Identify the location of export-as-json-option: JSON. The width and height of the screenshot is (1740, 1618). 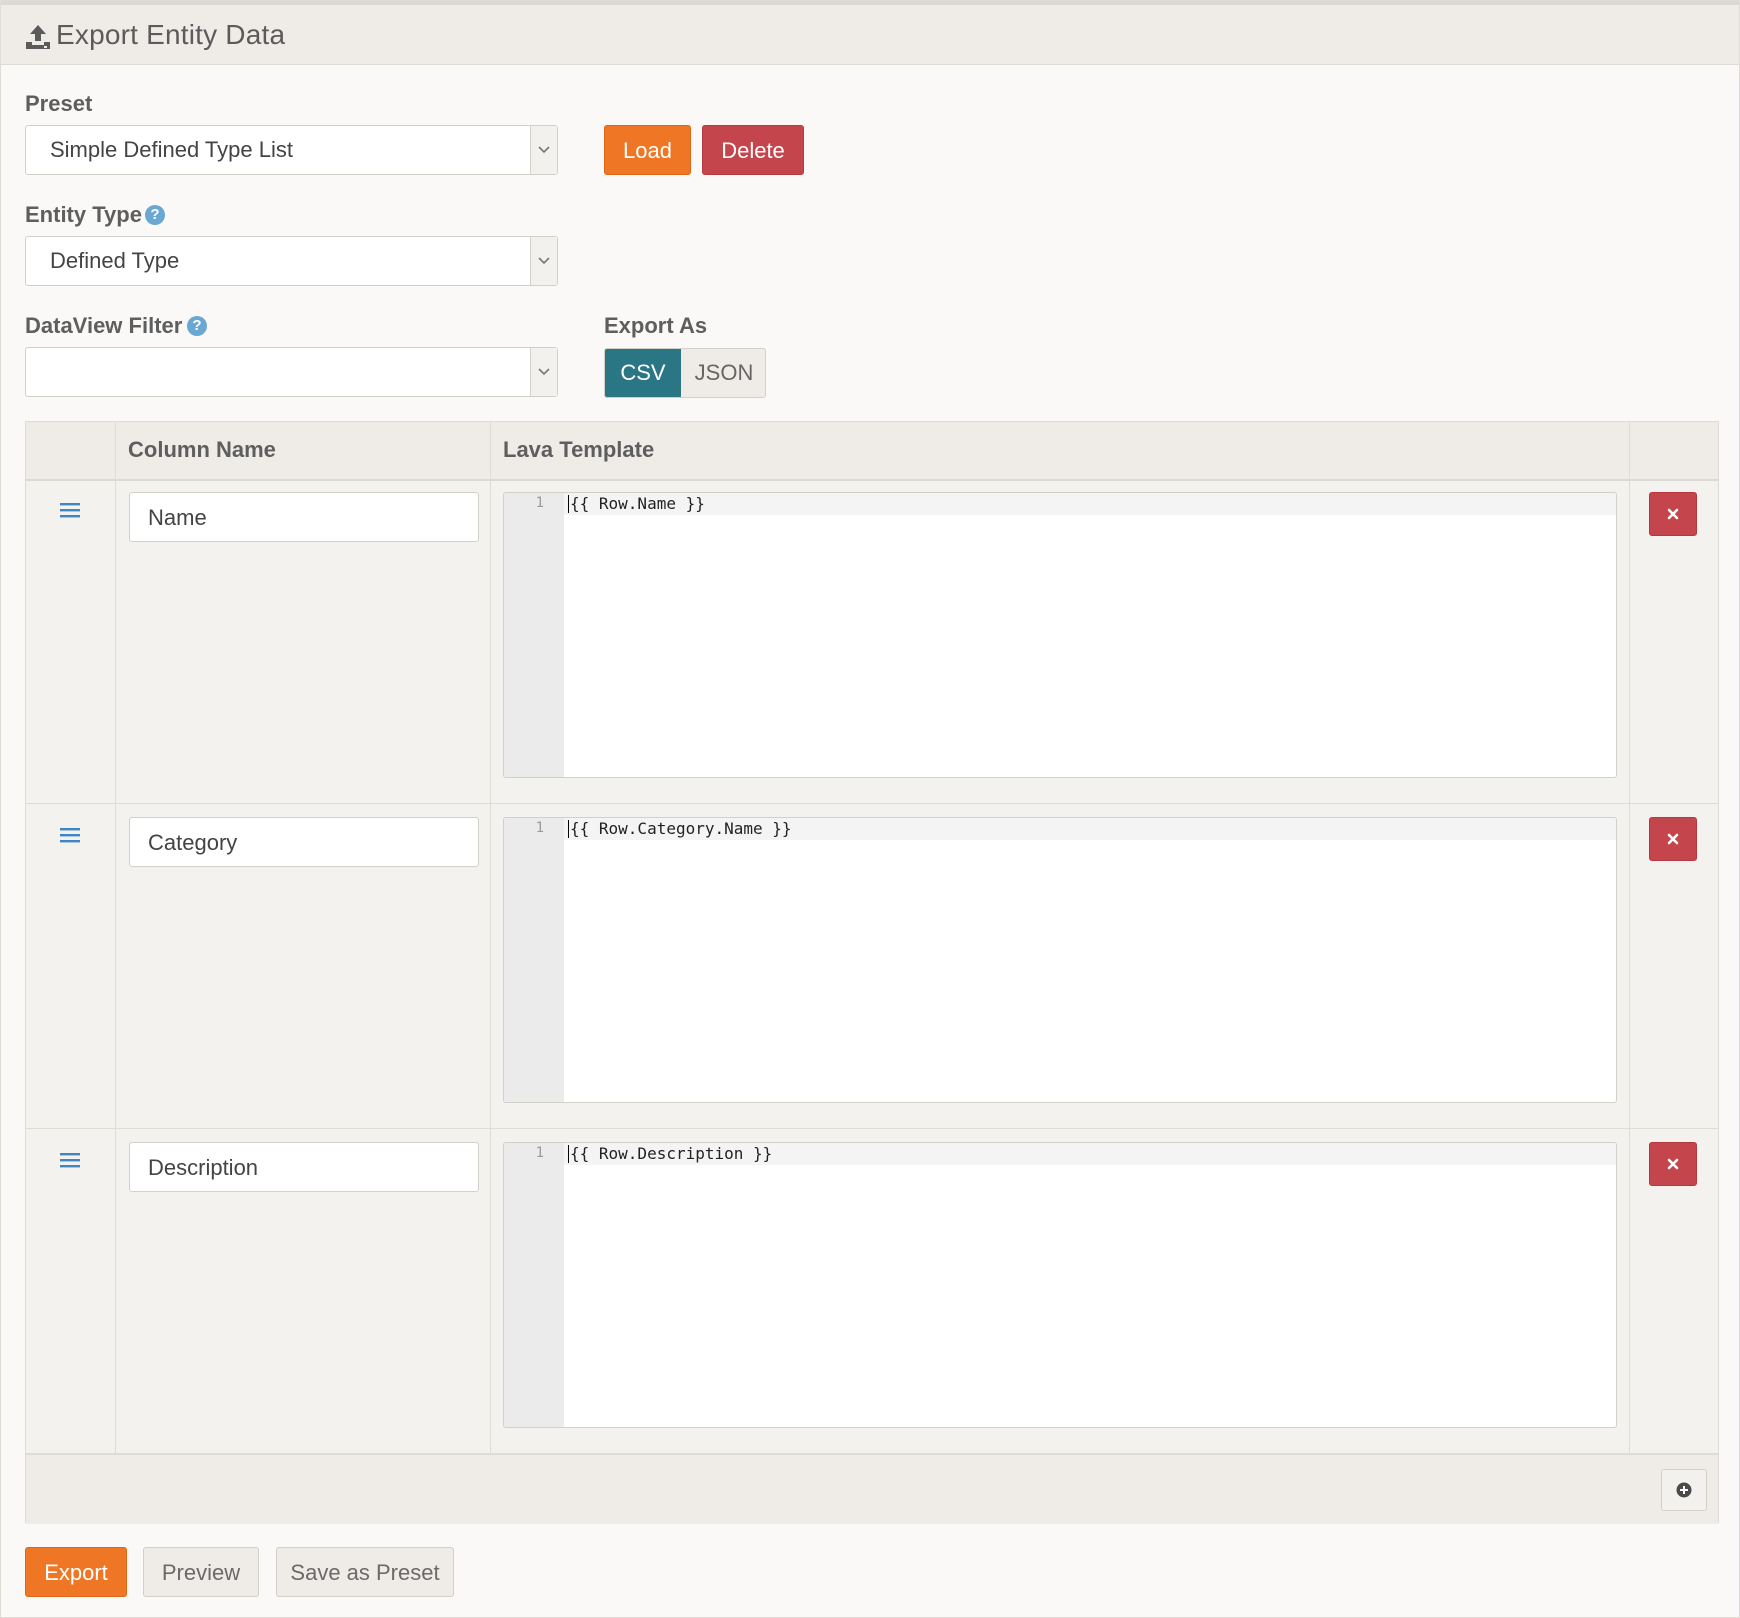
(723, 373).